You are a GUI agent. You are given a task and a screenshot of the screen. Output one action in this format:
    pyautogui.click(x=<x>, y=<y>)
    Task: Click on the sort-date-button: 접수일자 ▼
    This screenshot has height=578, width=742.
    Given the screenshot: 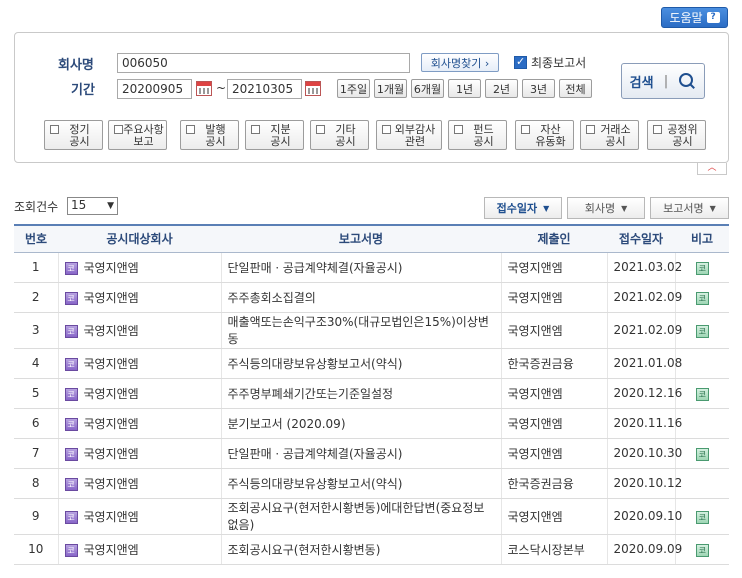 What is the action you would take?
    pyautogui.click(x=523, y=208)
    